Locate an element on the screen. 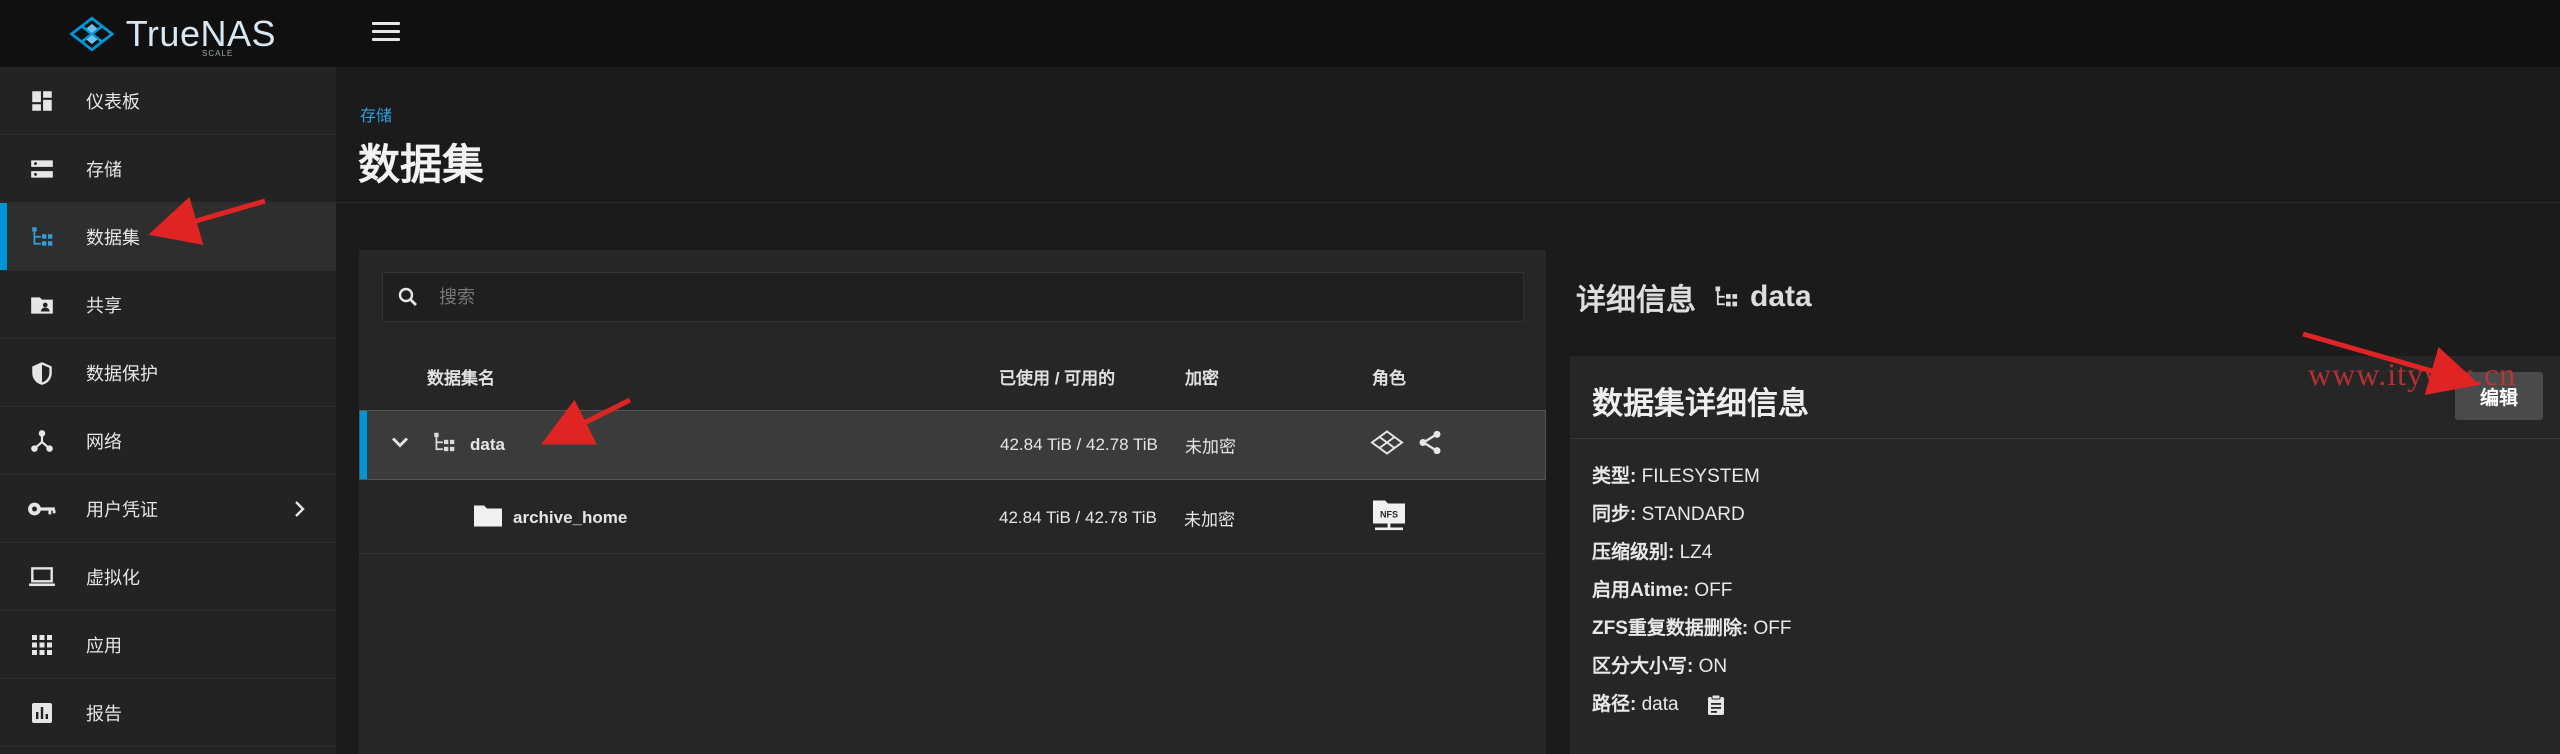 This screenshot has height=754, width=2560. detail-key: 同步: is located at coordinates (1614, 514).